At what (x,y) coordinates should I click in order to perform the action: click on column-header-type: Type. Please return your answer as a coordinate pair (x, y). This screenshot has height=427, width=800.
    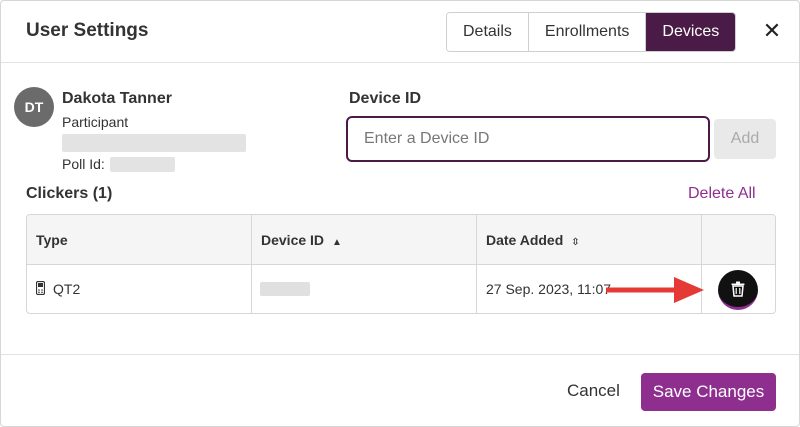
    Looking at the image, I should click on (139, 240).